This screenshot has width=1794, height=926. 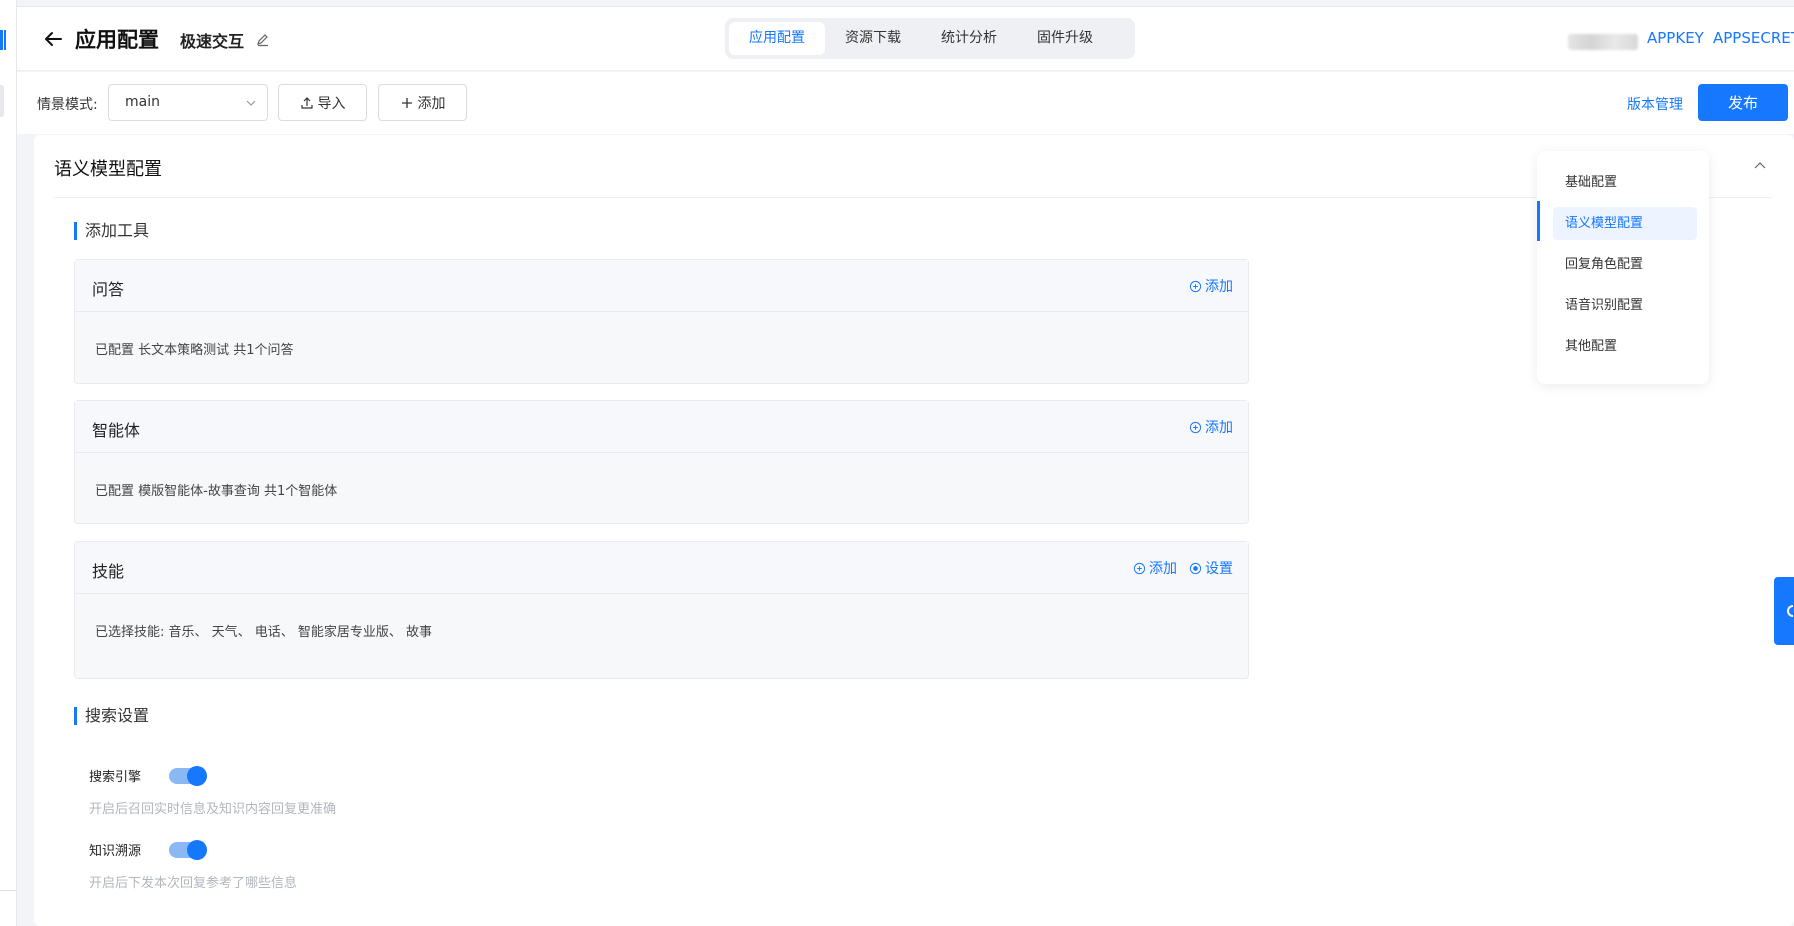 I want to click on add-label: 添加, so click(x=431, y=103).